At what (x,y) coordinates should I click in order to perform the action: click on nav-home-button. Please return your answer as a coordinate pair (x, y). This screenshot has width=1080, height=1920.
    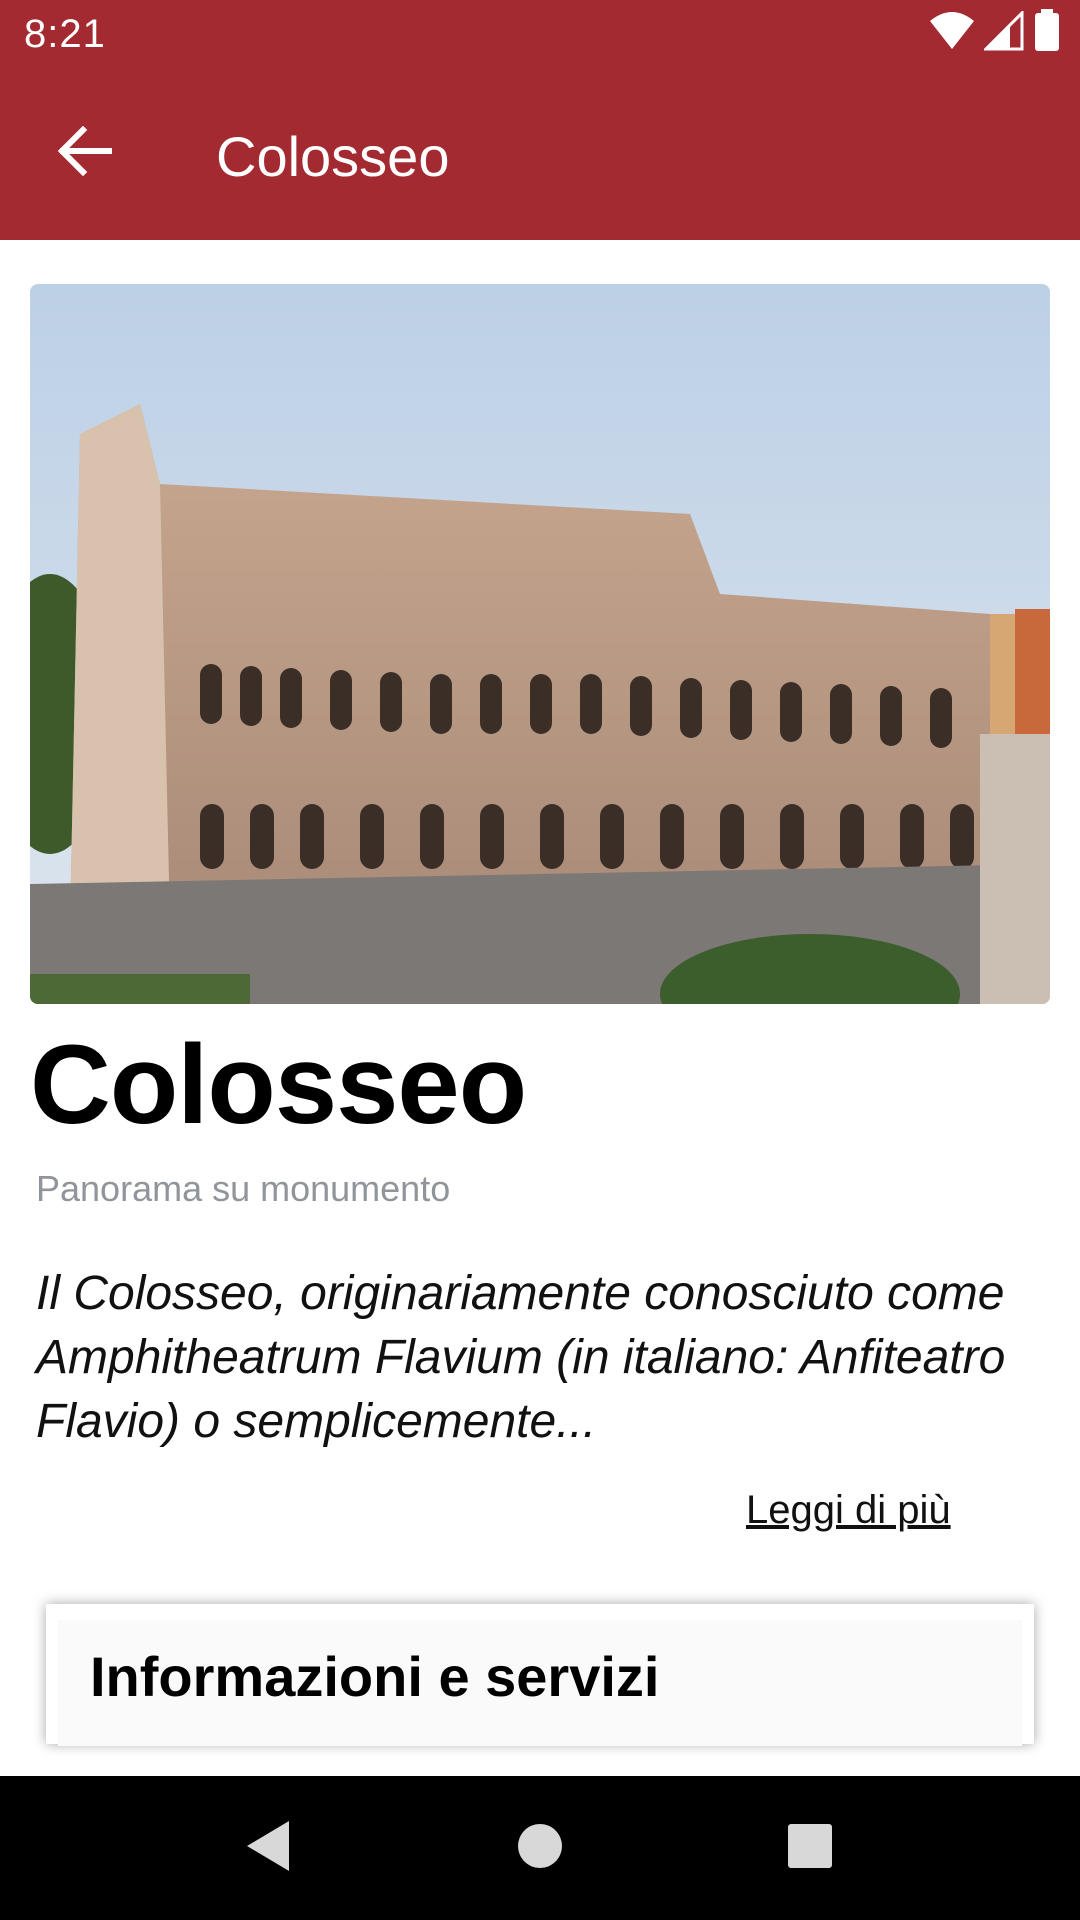
    Looking at the image, I should click on (540, 1848).